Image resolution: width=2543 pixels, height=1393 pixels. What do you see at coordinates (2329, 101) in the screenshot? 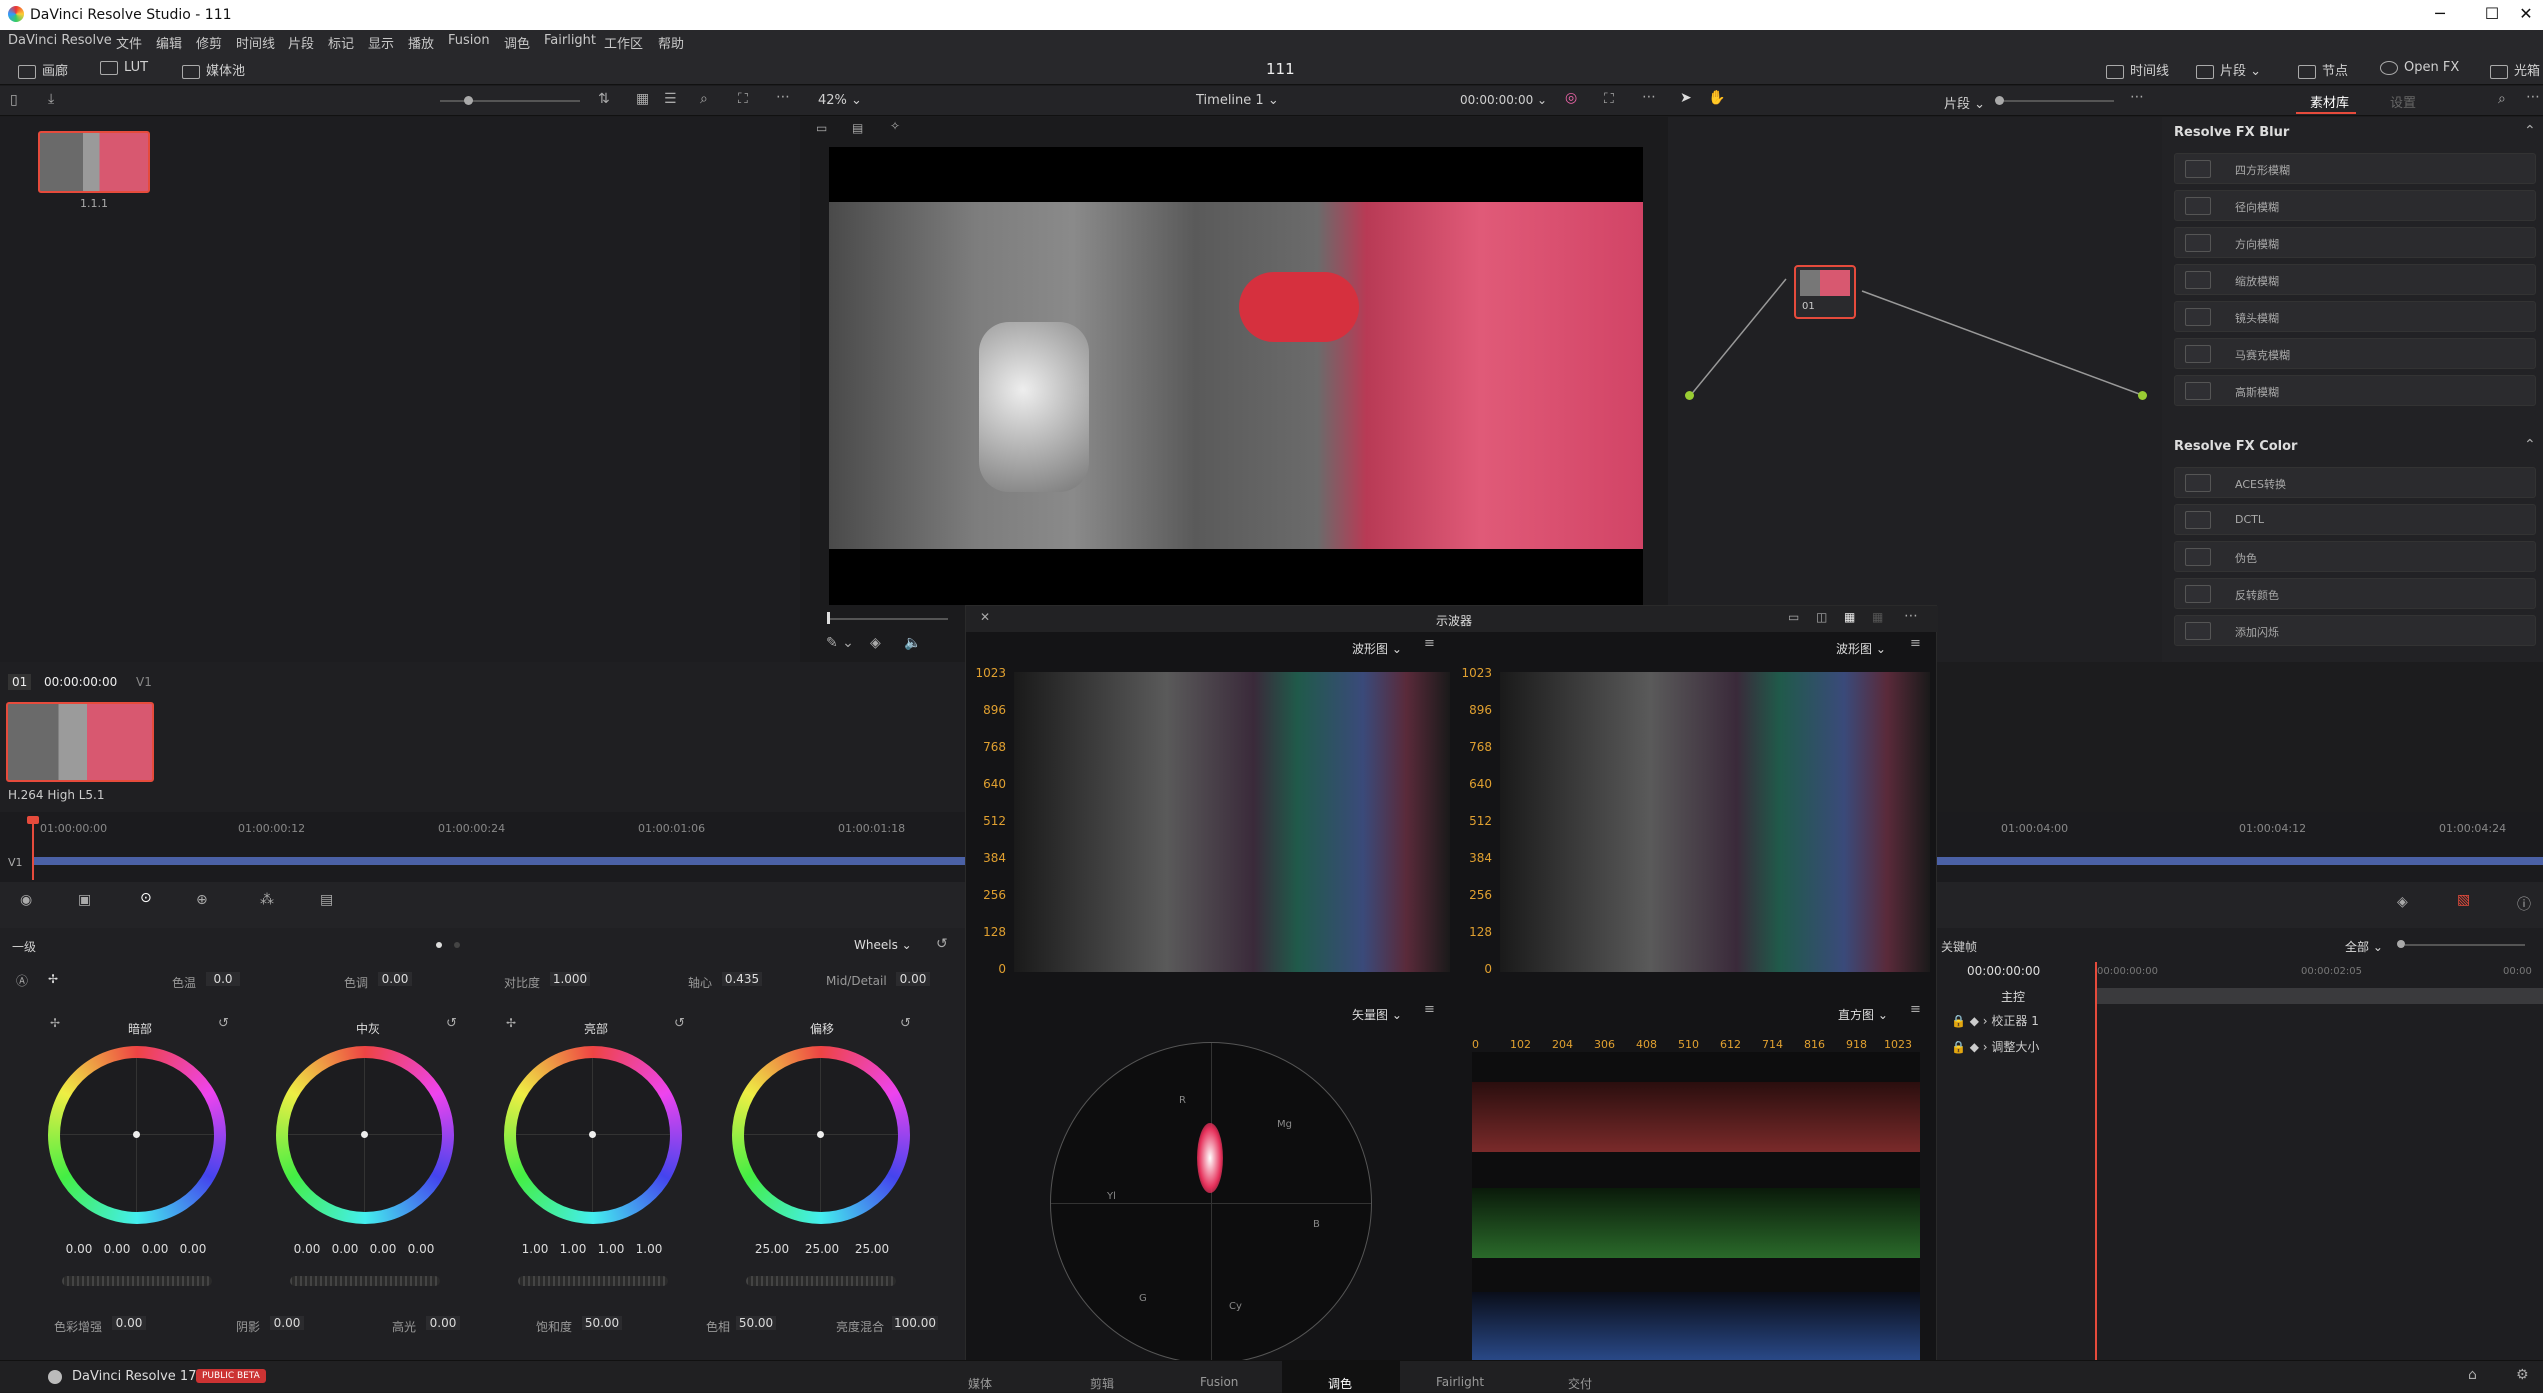
I see `tab-library: 素材库` at bounding box center [2329, 101].